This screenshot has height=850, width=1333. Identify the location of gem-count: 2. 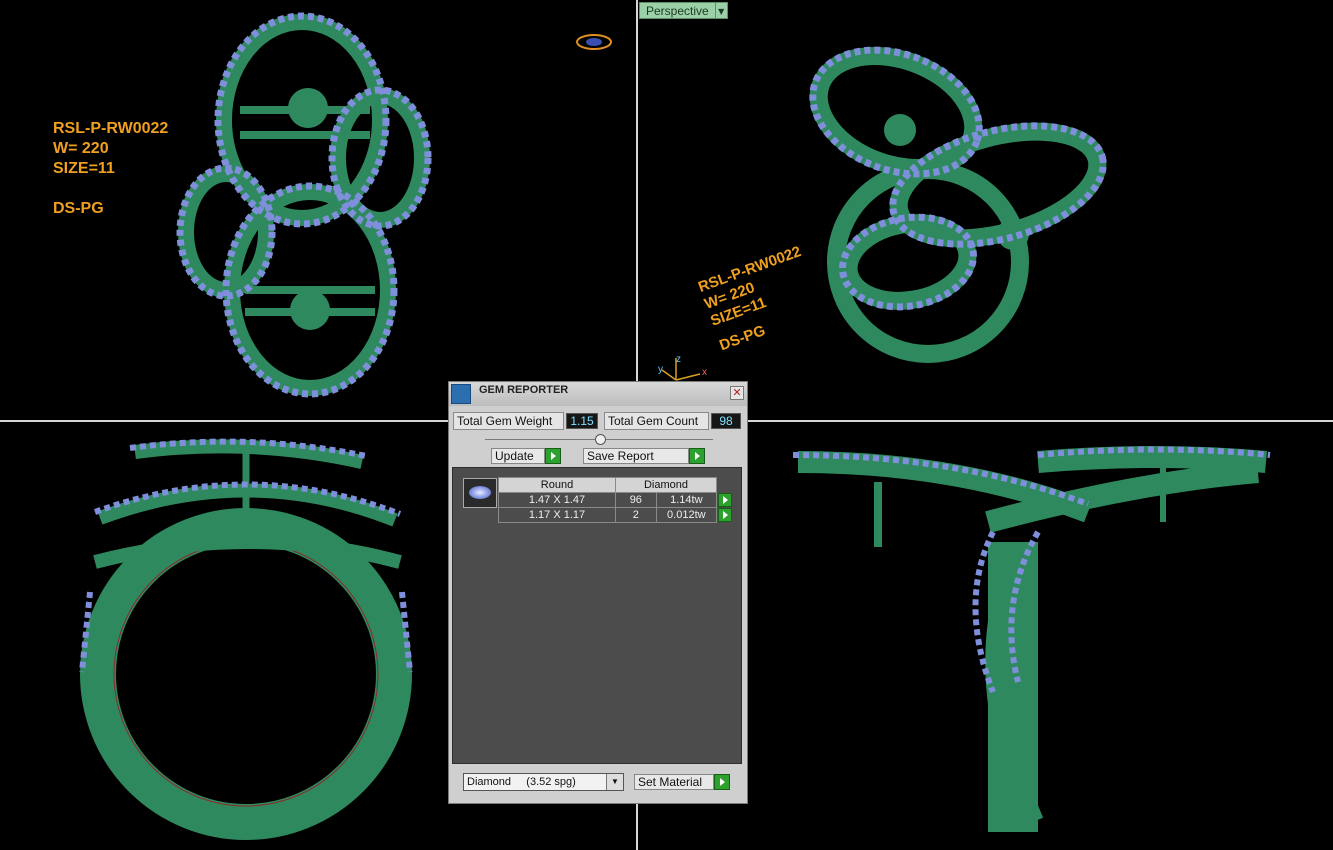
(636, 515).